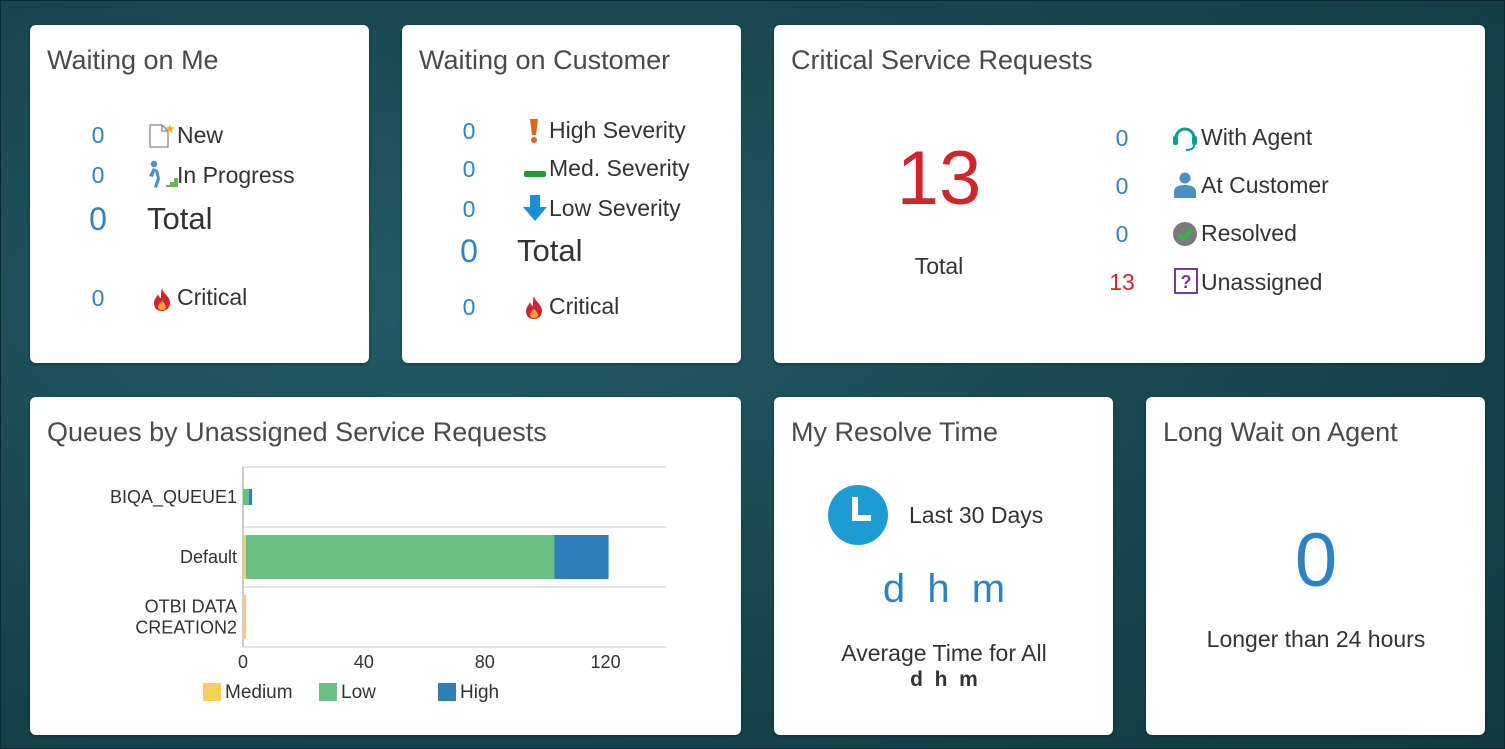  I want to click on high-severity-label: High Severity, so click(617, 130).